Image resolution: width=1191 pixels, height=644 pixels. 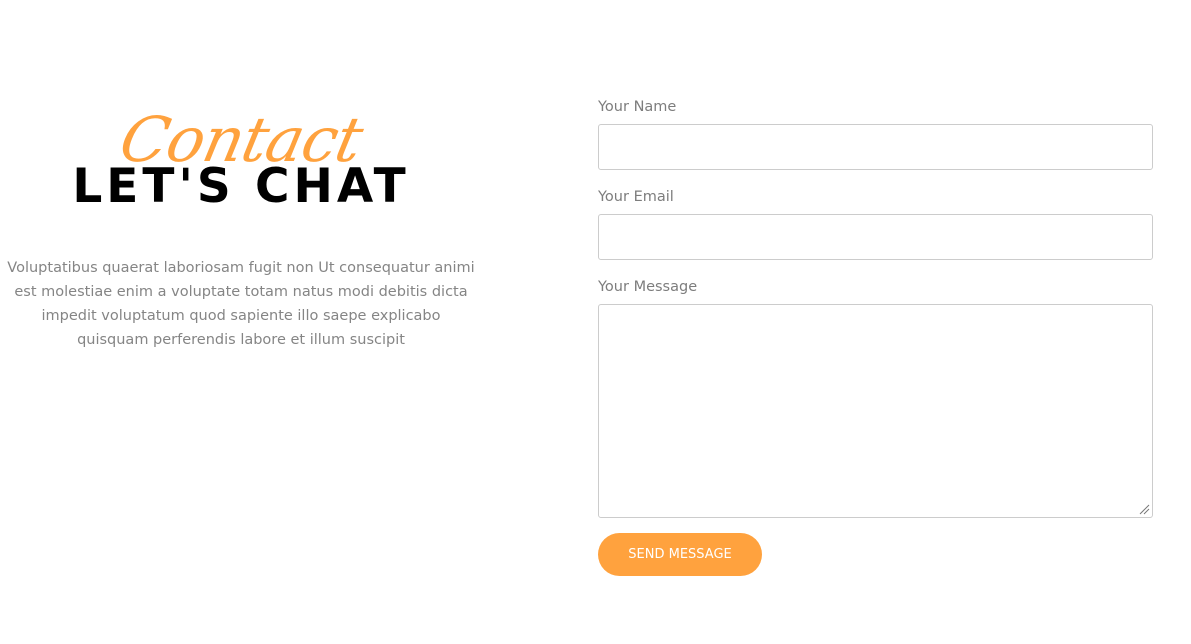 What do you see at coordinates (875, 147) in the screenshot?
I see `name-field` at bounding box center [875, 147].